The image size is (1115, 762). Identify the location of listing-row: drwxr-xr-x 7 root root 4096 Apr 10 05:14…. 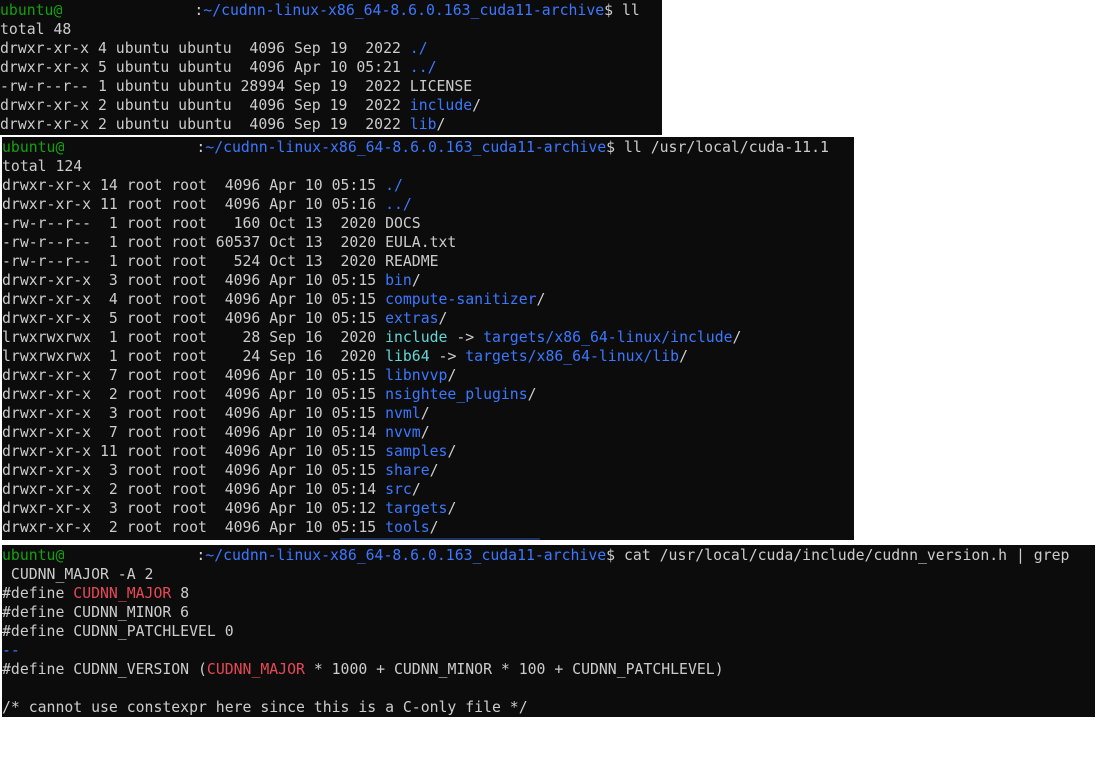
(415, 432).